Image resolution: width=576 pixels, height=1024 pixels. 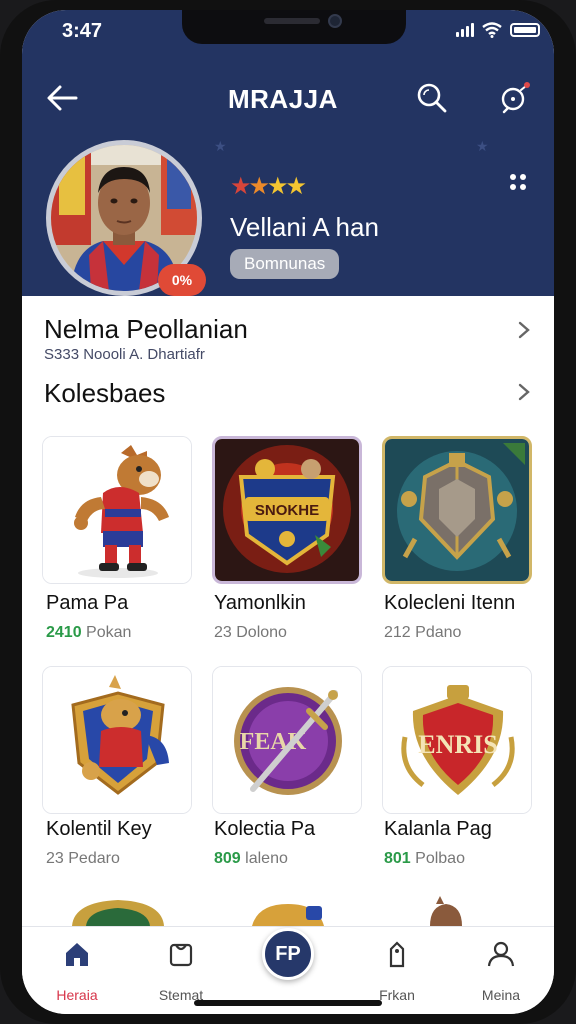 I want to click on badge-image: SNOKHE, so click(x=287, y=510).